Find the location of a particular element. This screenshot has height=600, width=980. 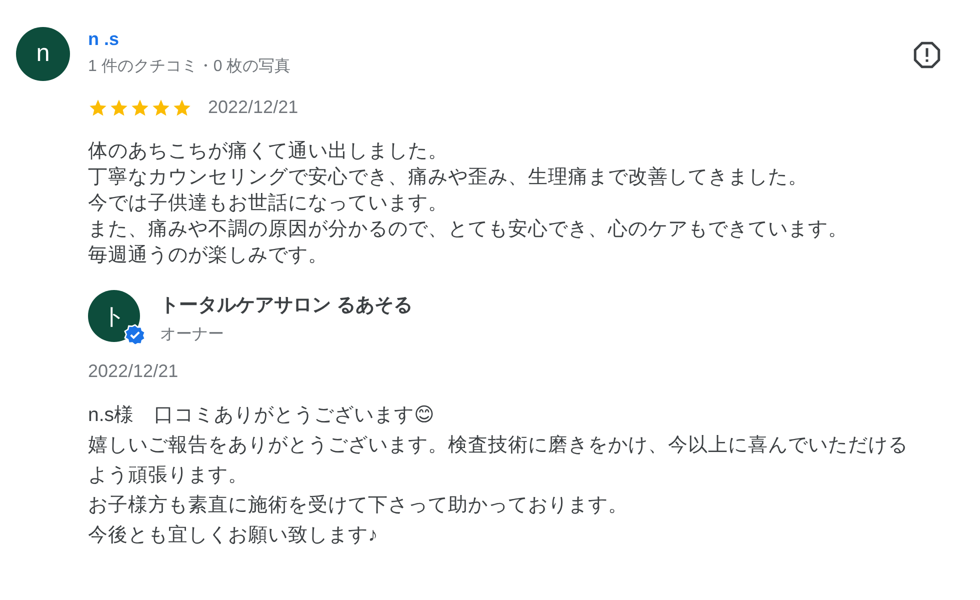

review-text: 体のあちこちが痛くて通い出しました。 is located at coordinates (268, 151).